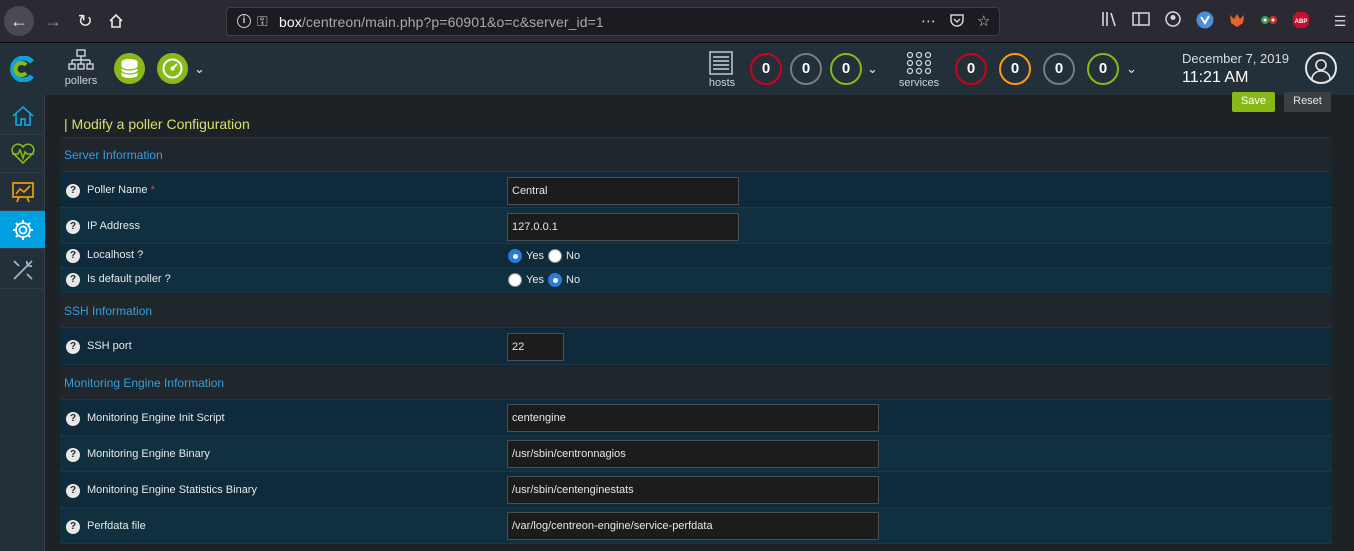 The width and height of the screenshot is (1354, 551). What do you see at coordinates (115, 255) in the screenshot?
I see `localhost-label: Localhost ?` at bounding box center [115, 255].